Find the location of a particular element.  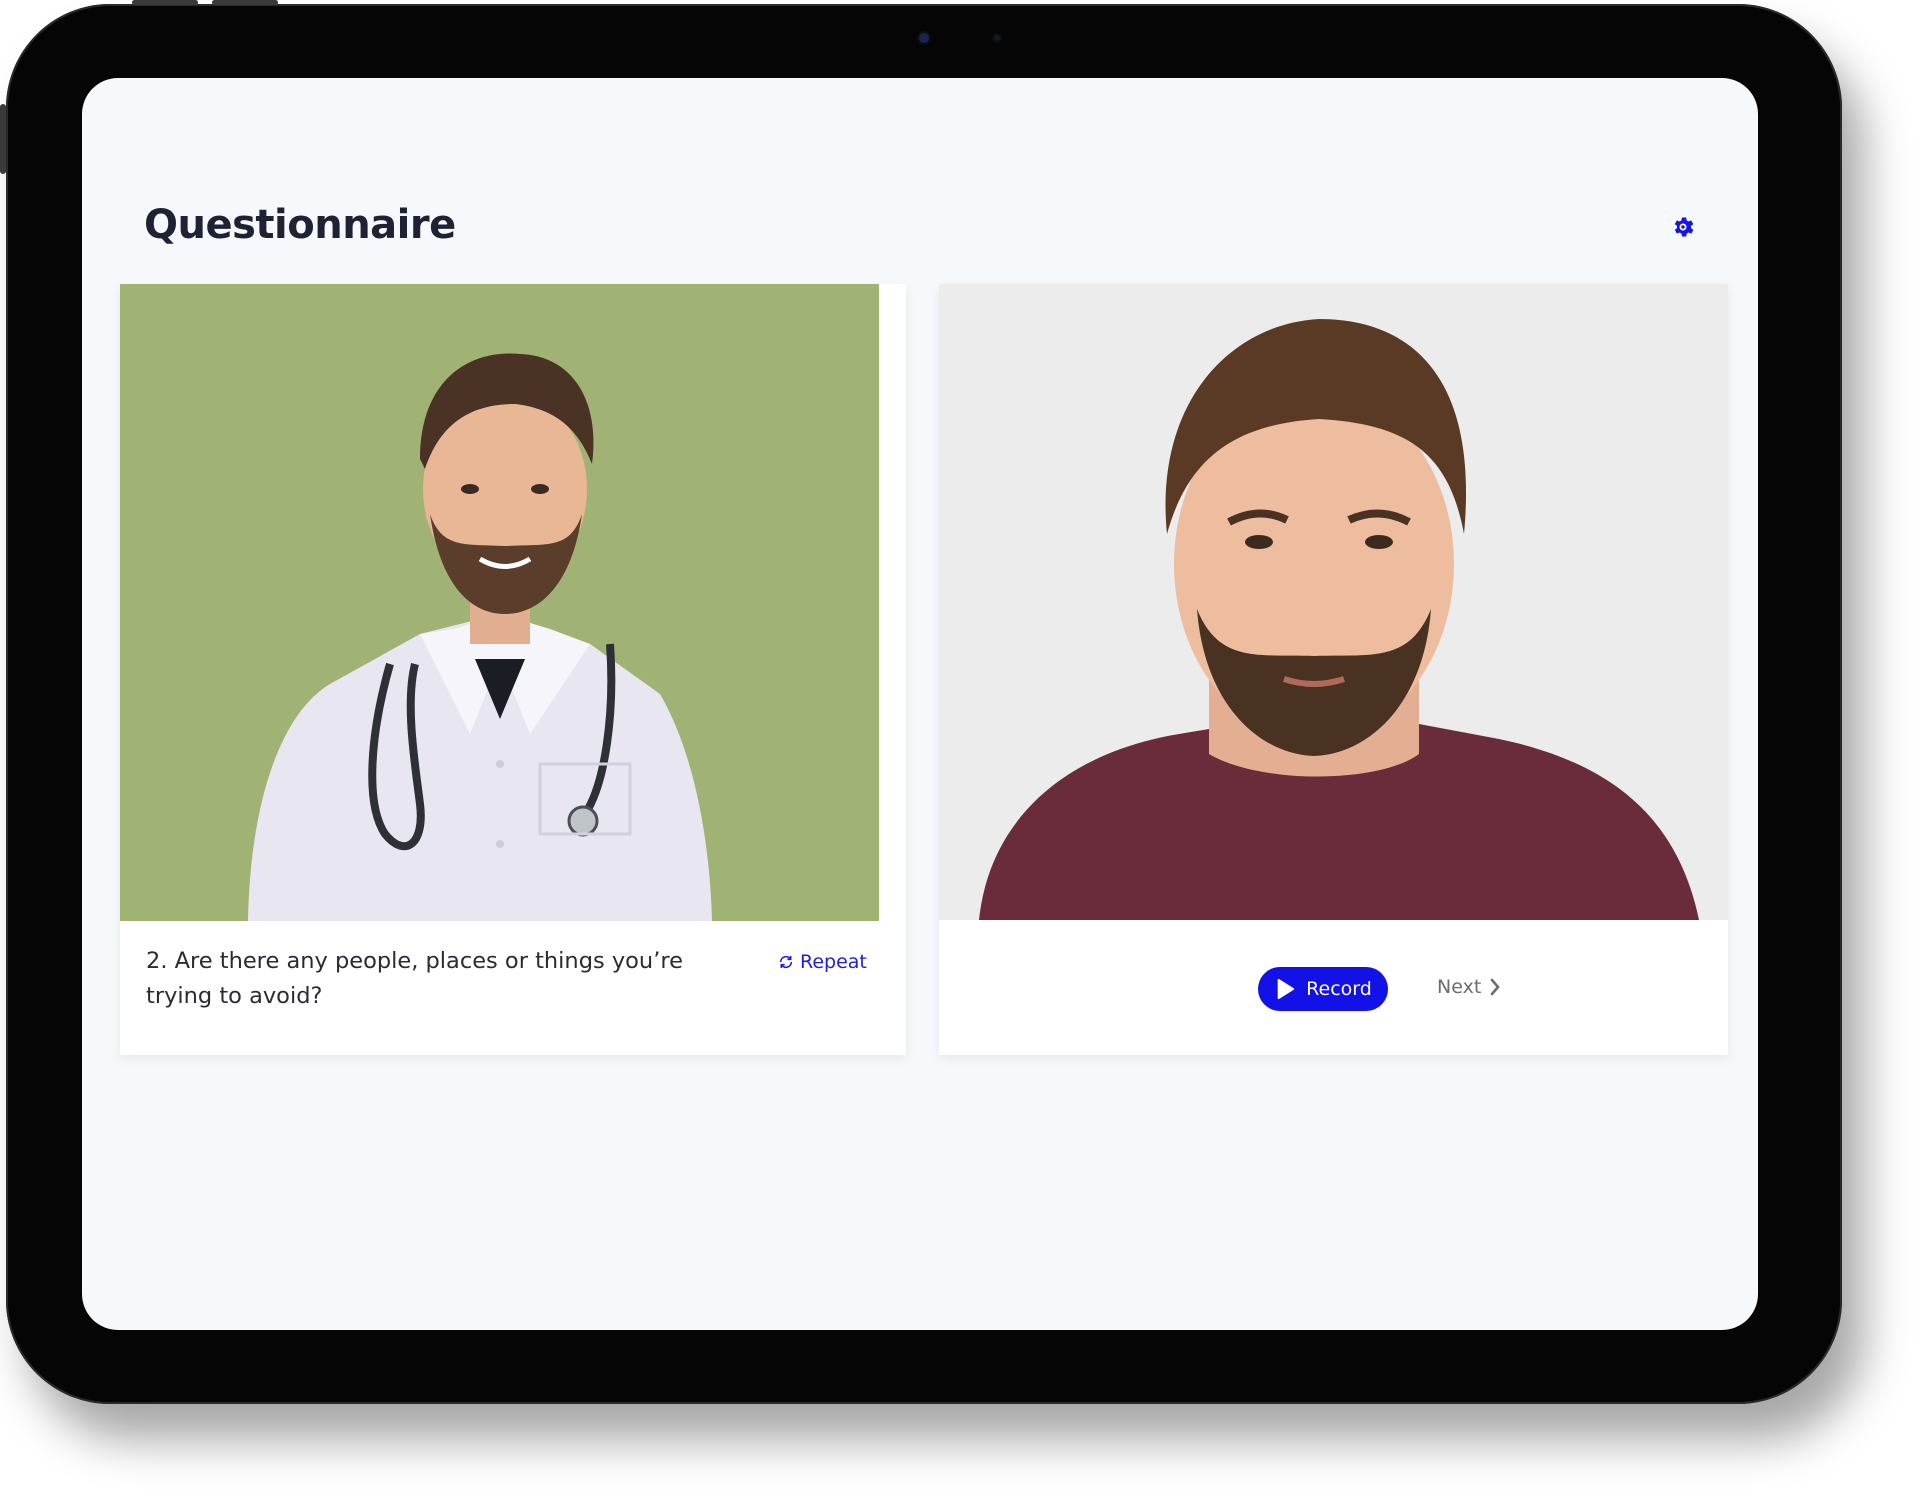

next-label: Next is located at coordinates (1459, 987).